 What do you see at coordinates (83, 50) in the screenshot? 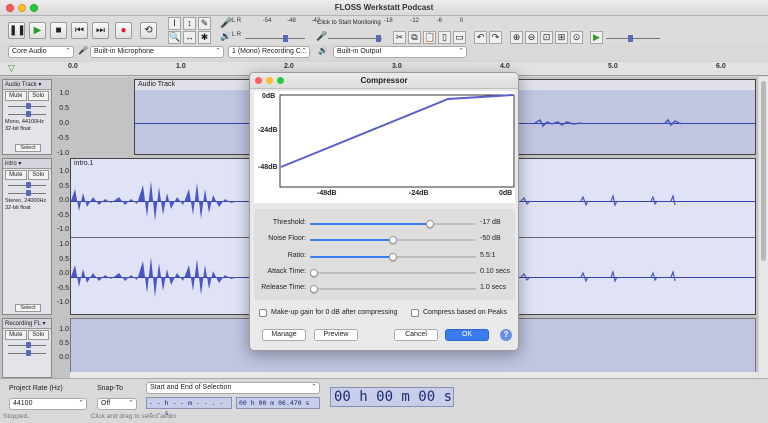
I see `microphone-small-icon: 🎤` at bounding box center [83, 50].